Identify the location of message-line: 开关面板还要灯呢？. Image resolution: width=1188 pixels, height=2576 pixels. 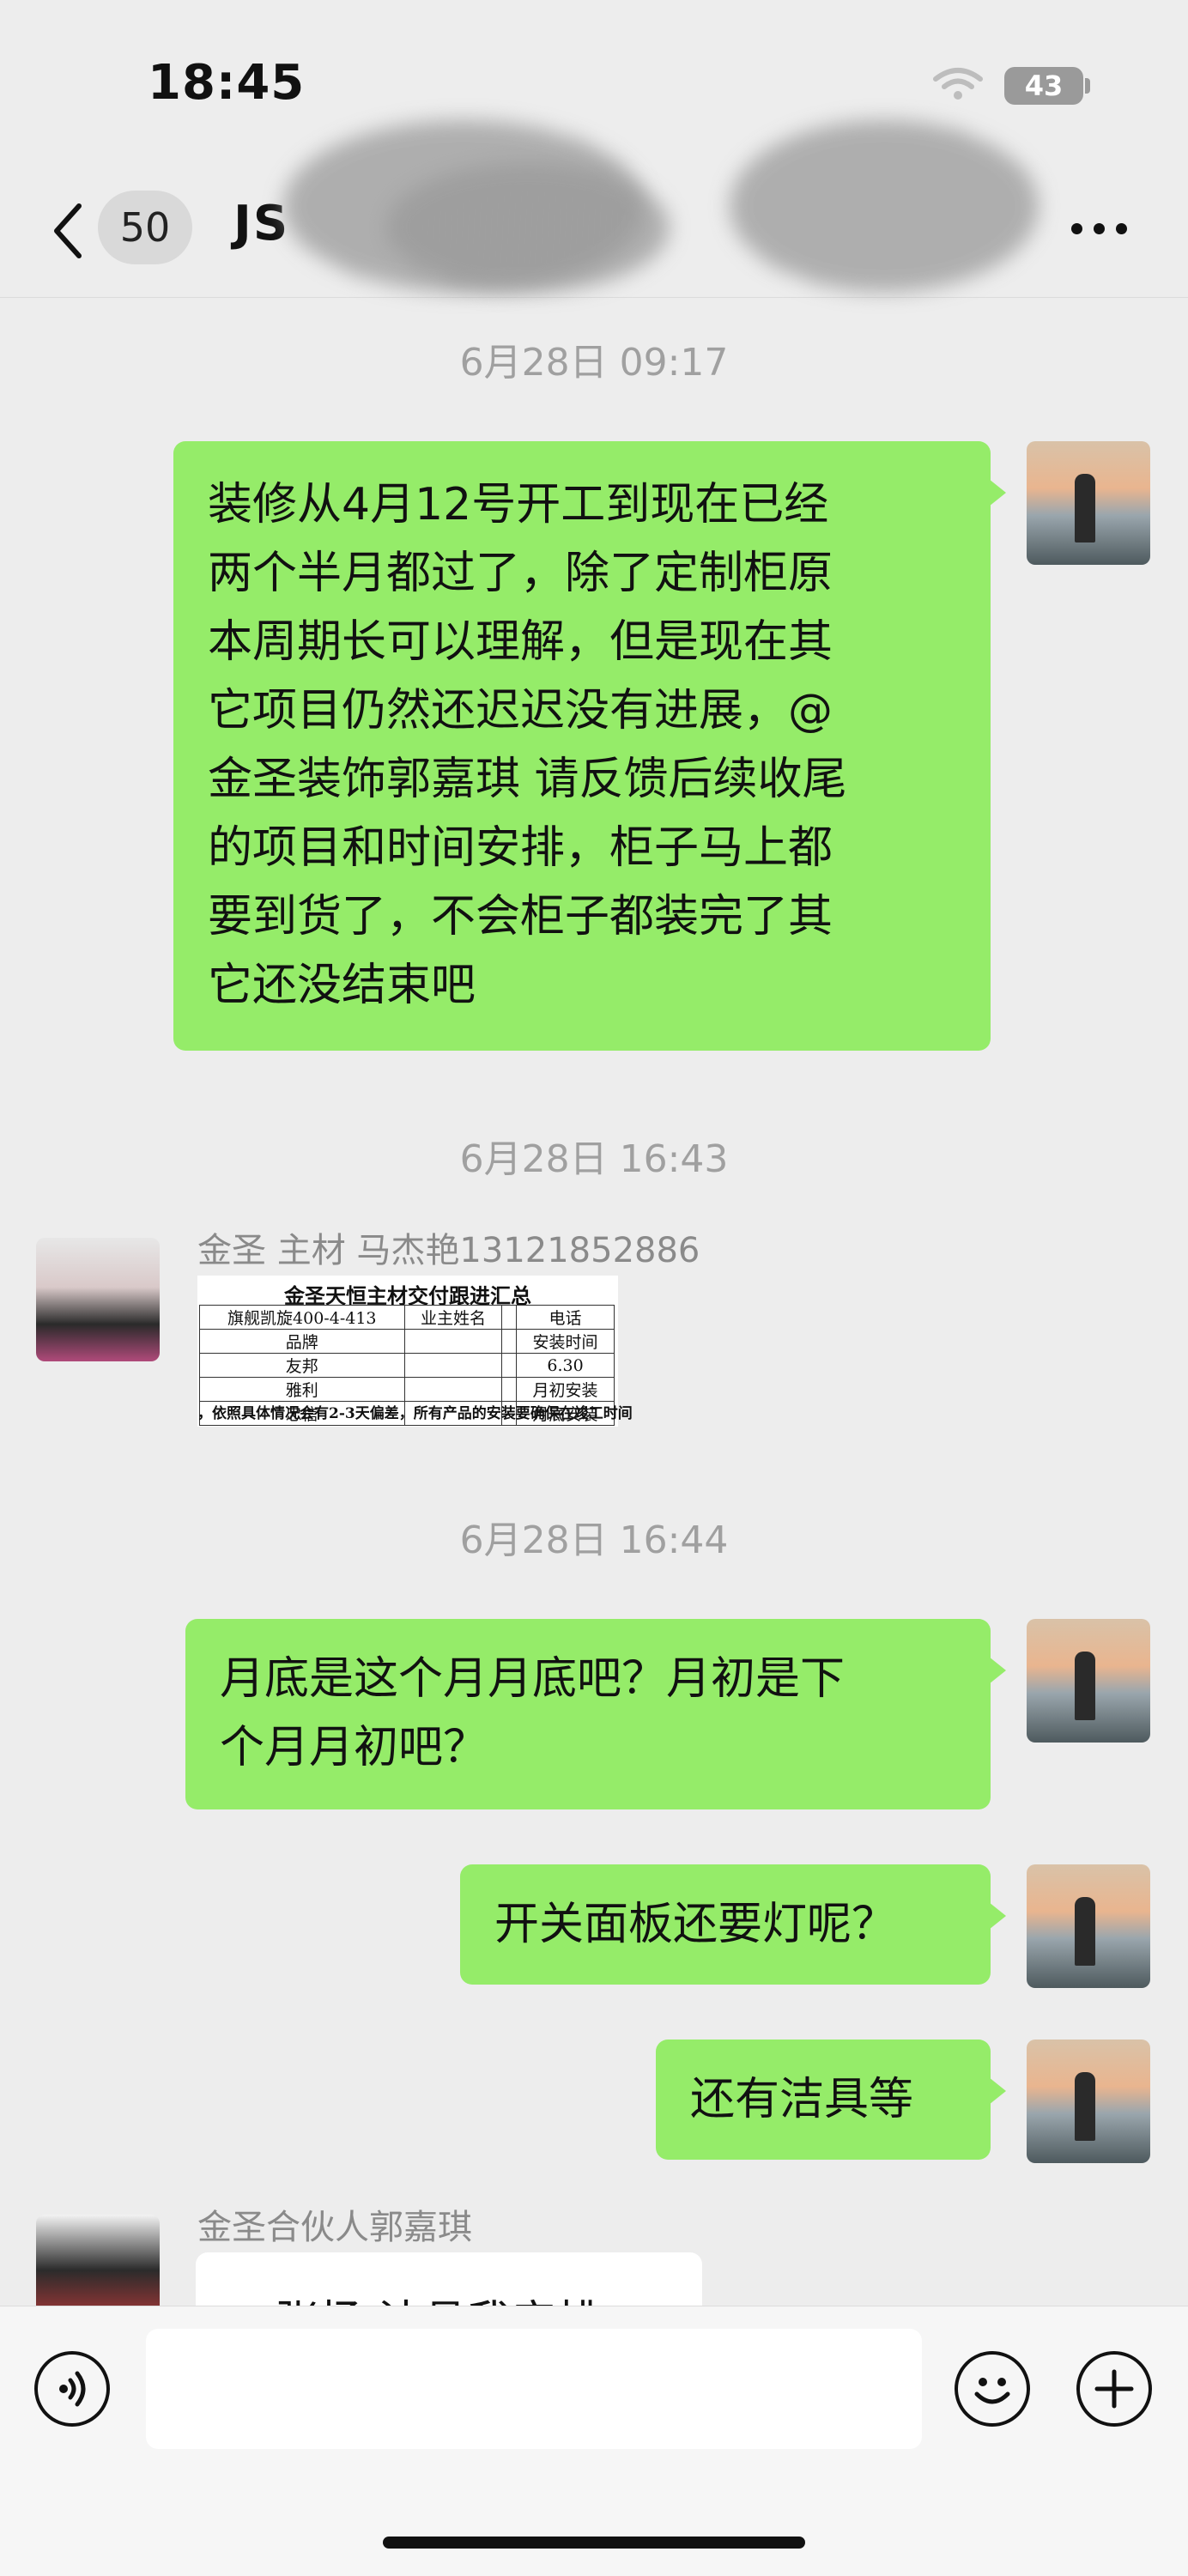
(695, 1924).